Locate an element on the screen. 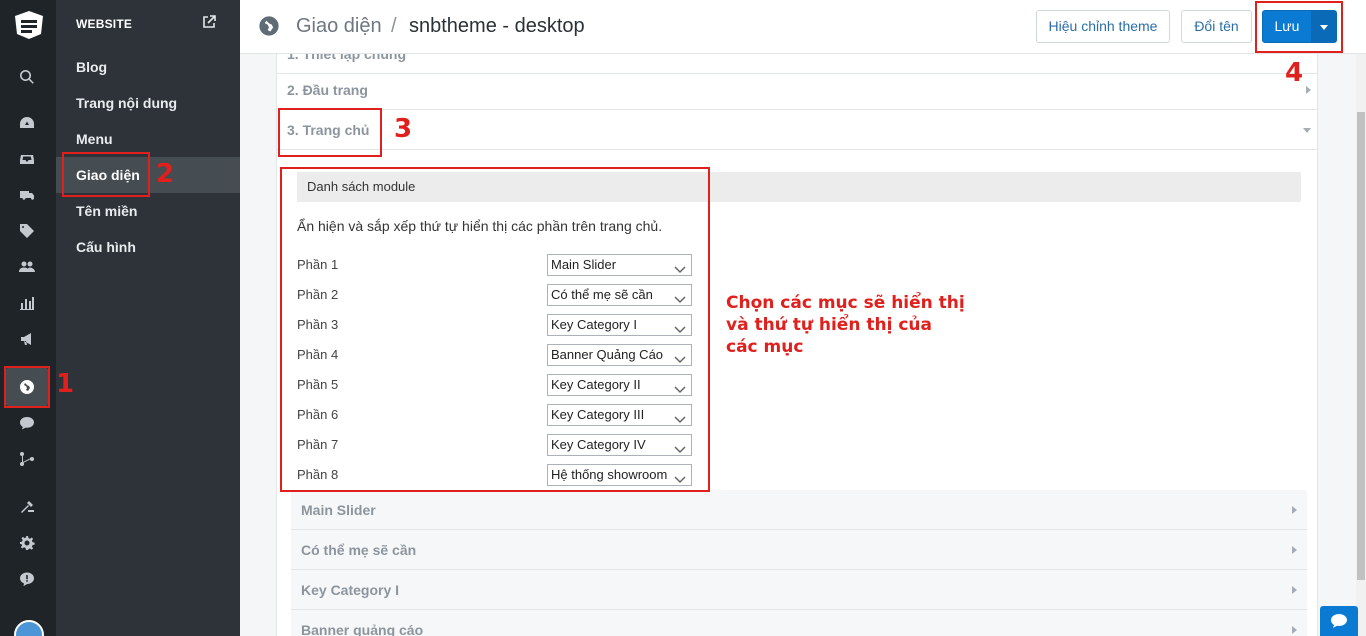 The height and width of the screenshot is (636, 1366). logo-icon is located at coordinates (29, 25).